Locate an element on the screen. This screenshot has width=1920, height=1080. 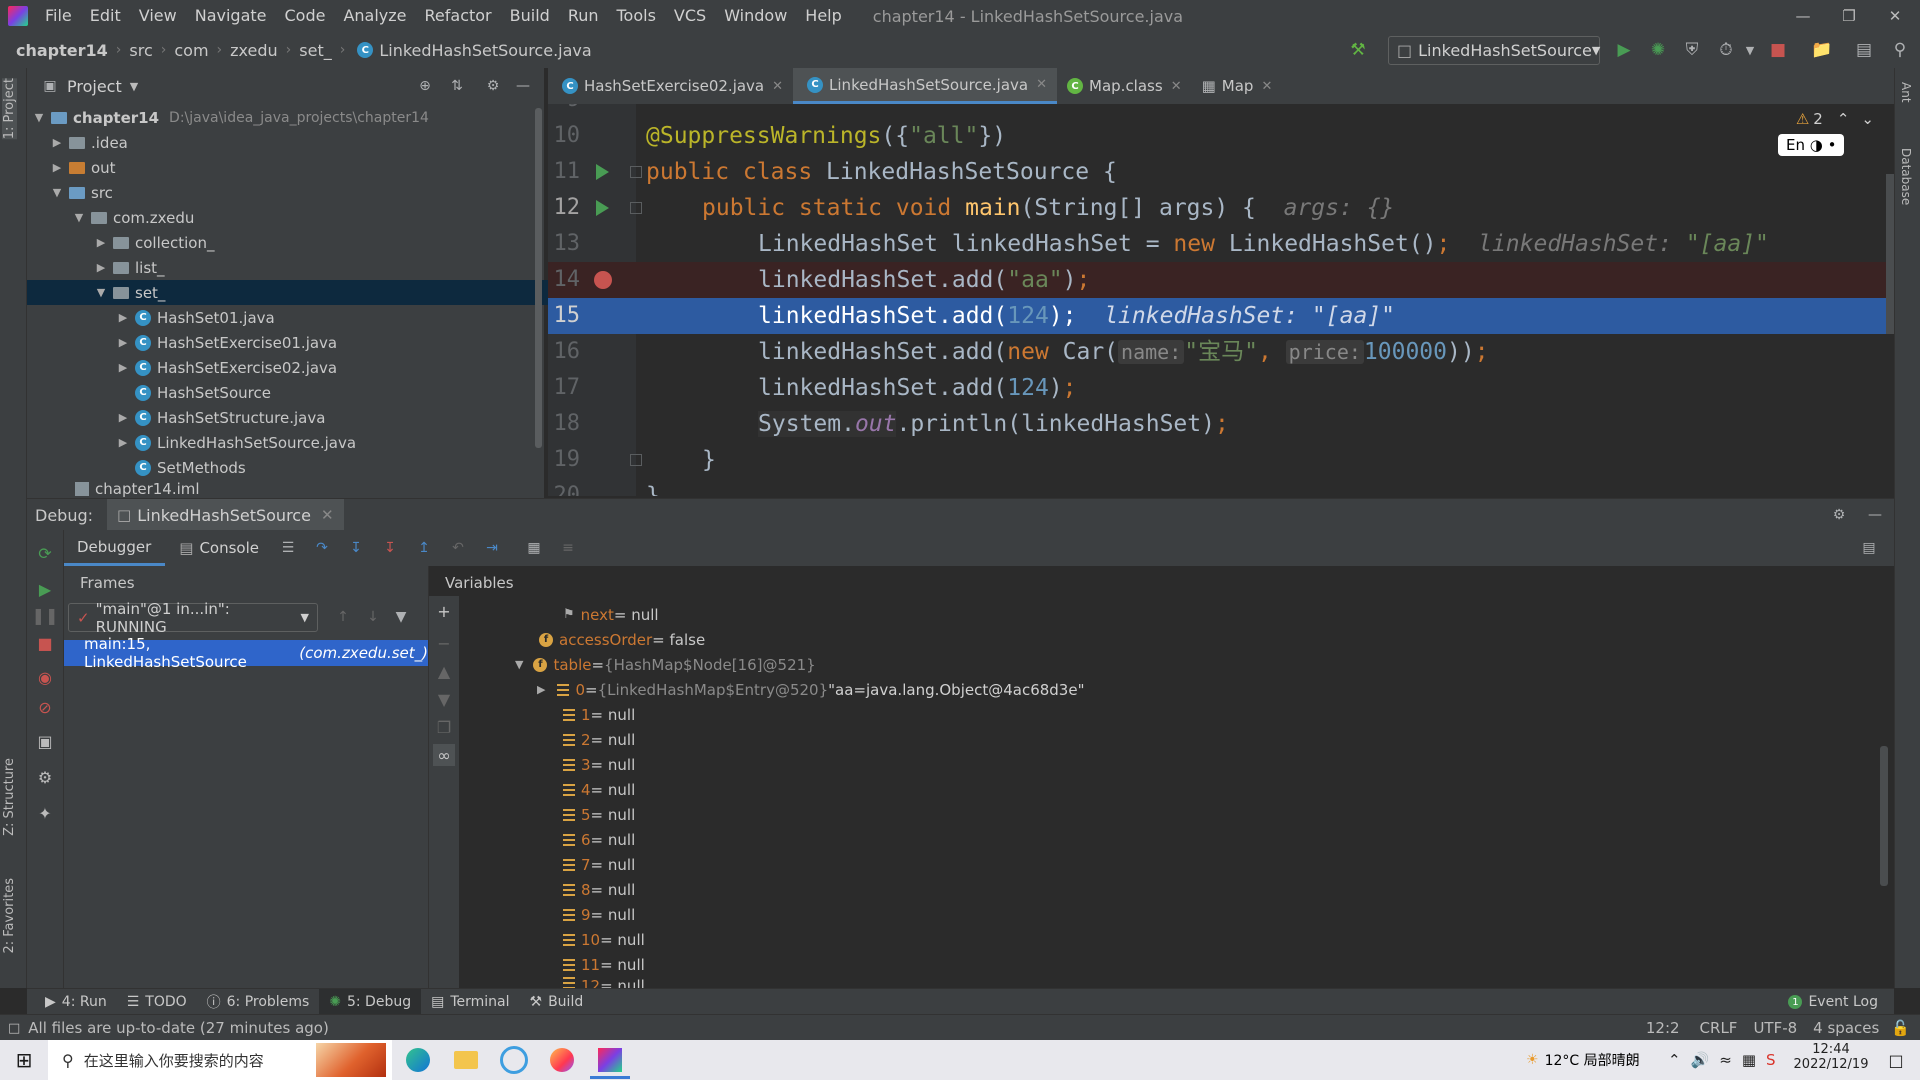
expanded-arrow-icon: ▼ is located at coordinates (79, 217).